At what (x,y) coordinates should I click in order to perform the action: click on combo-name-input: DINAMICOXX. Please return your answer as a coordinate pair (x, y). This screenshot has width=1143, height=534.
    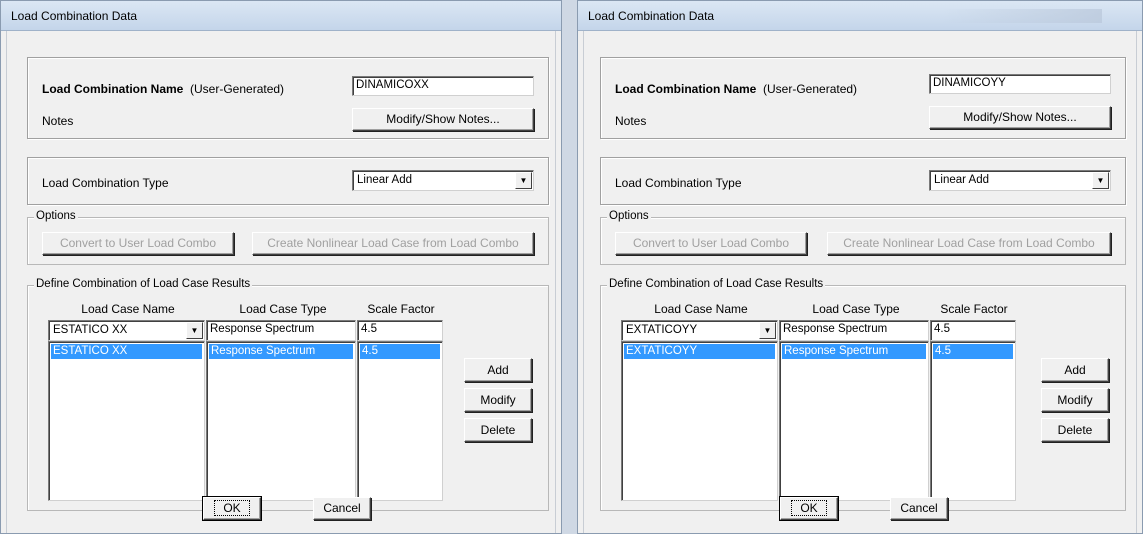
    Looking at the image, I should click on (443, 86).